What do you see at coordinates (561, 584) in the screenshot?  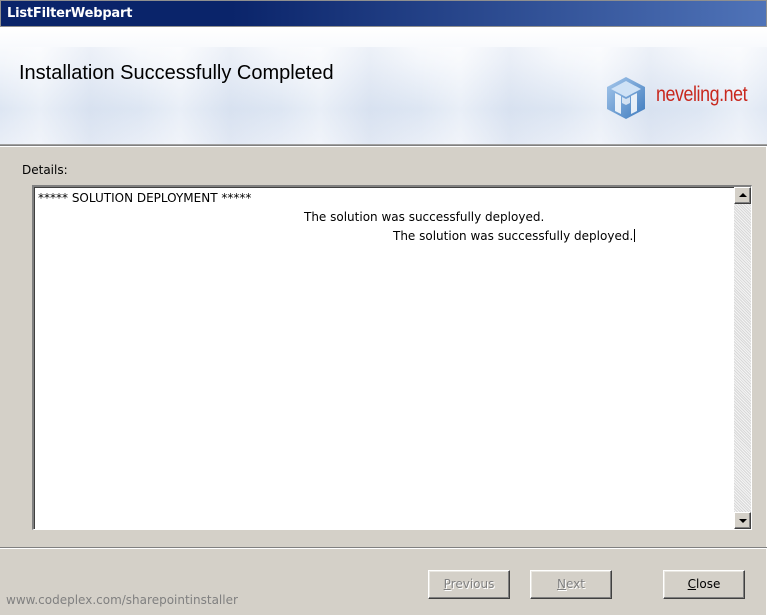 I see `next-accel: N` at bounding box center [561, 584].